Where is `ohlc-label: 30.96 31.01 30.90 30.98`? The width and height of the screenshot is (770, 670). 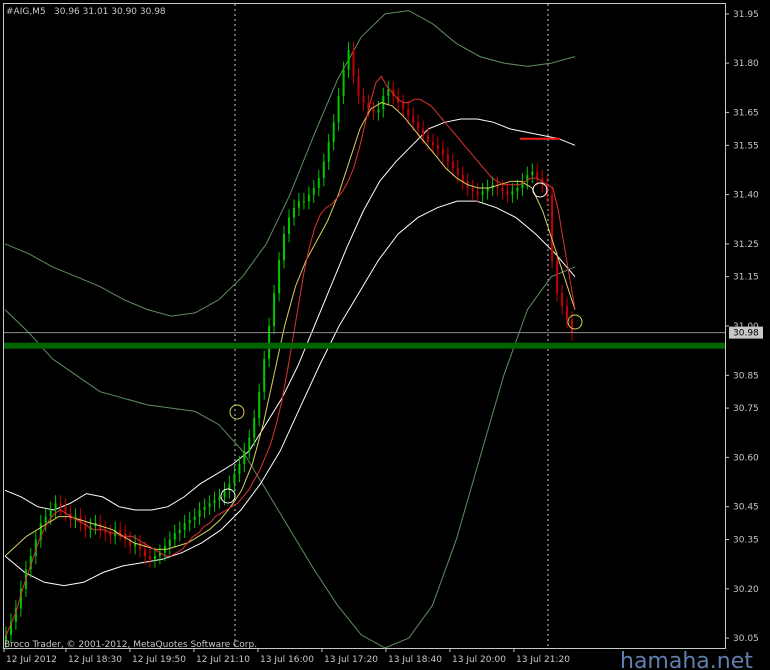
ohlc-label: 30.96 31.01 30.90 30.98 is located at coordinates (110, 12).